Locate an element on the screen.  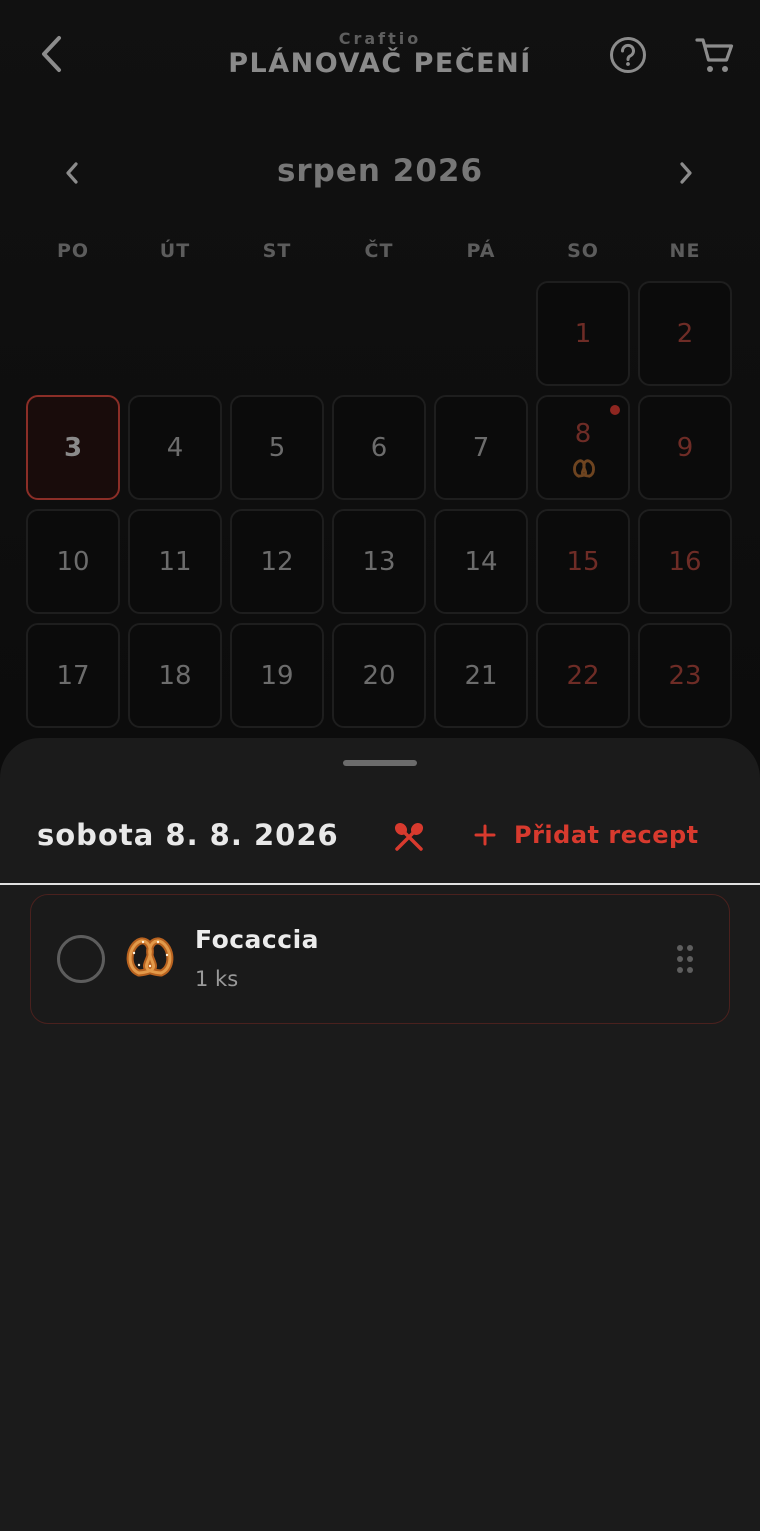
weekday-label: ÚT is located at coordinates (175, 251).